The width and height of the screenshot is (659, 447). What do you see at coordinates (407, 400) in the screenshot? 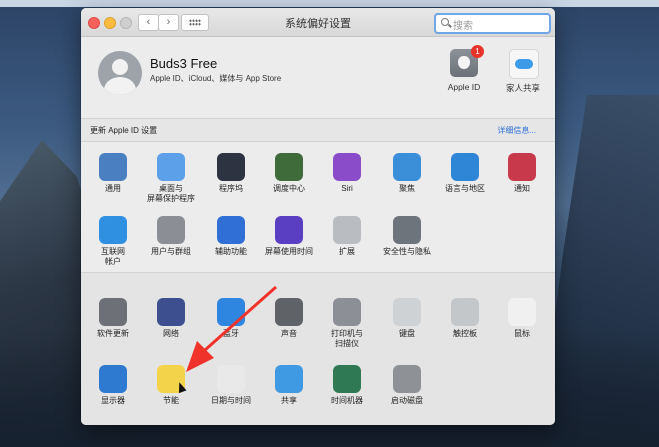
I see `pane-label: 启动磁盘` at bounding box center [407, 400].